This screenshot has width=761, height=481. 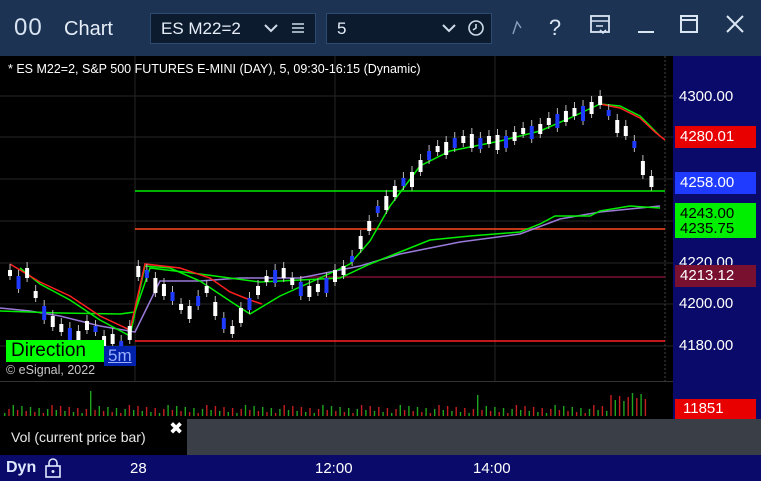 What do you see at coordinates (689, 28) in the screenshot?
I see `maximize-icon` at bounding box center [689, 28].